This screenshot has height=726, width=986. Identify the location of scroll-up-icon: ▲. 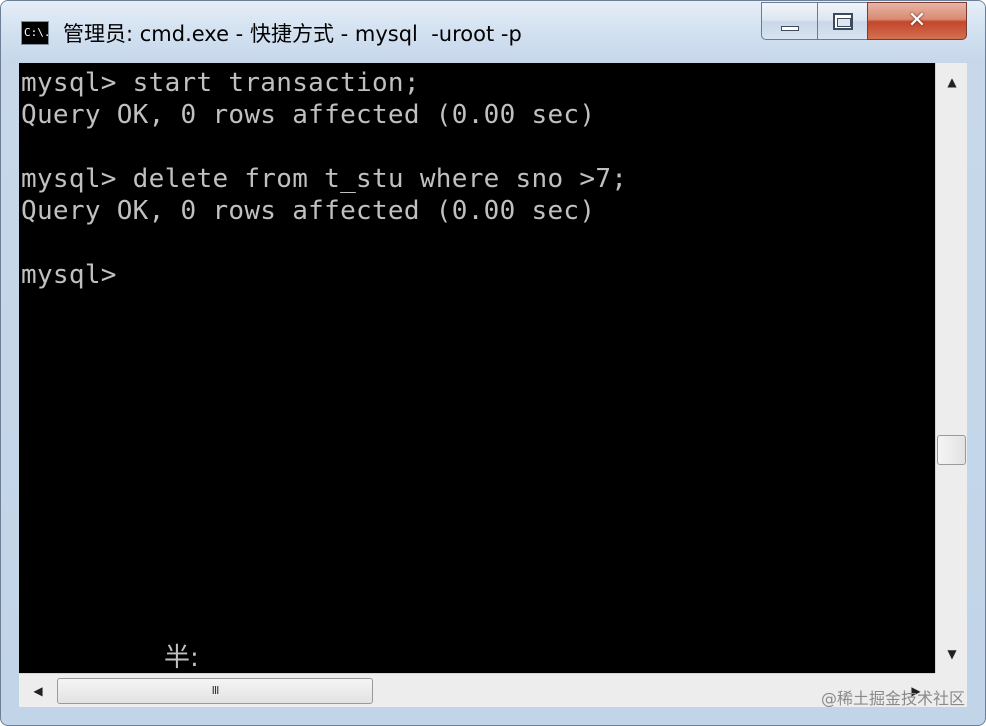
(952, 82).